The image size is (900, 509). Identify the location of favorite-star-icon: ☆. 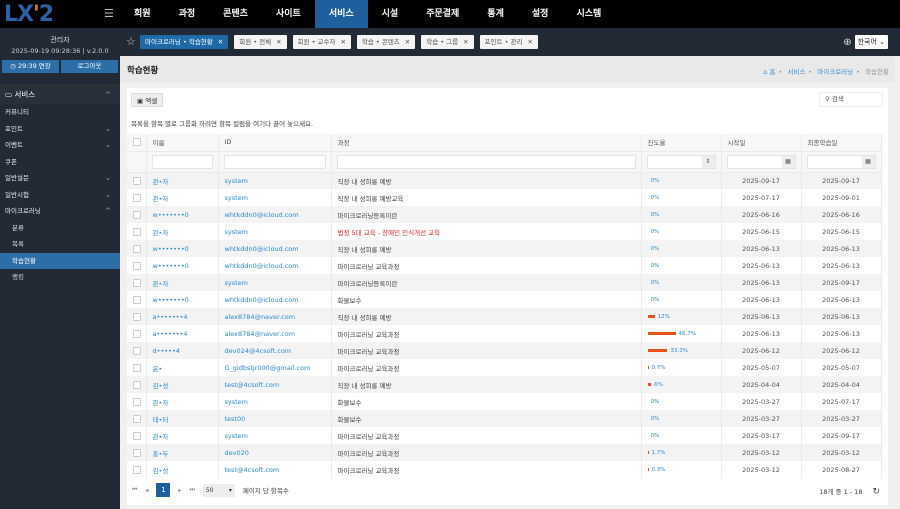
(131, 41).